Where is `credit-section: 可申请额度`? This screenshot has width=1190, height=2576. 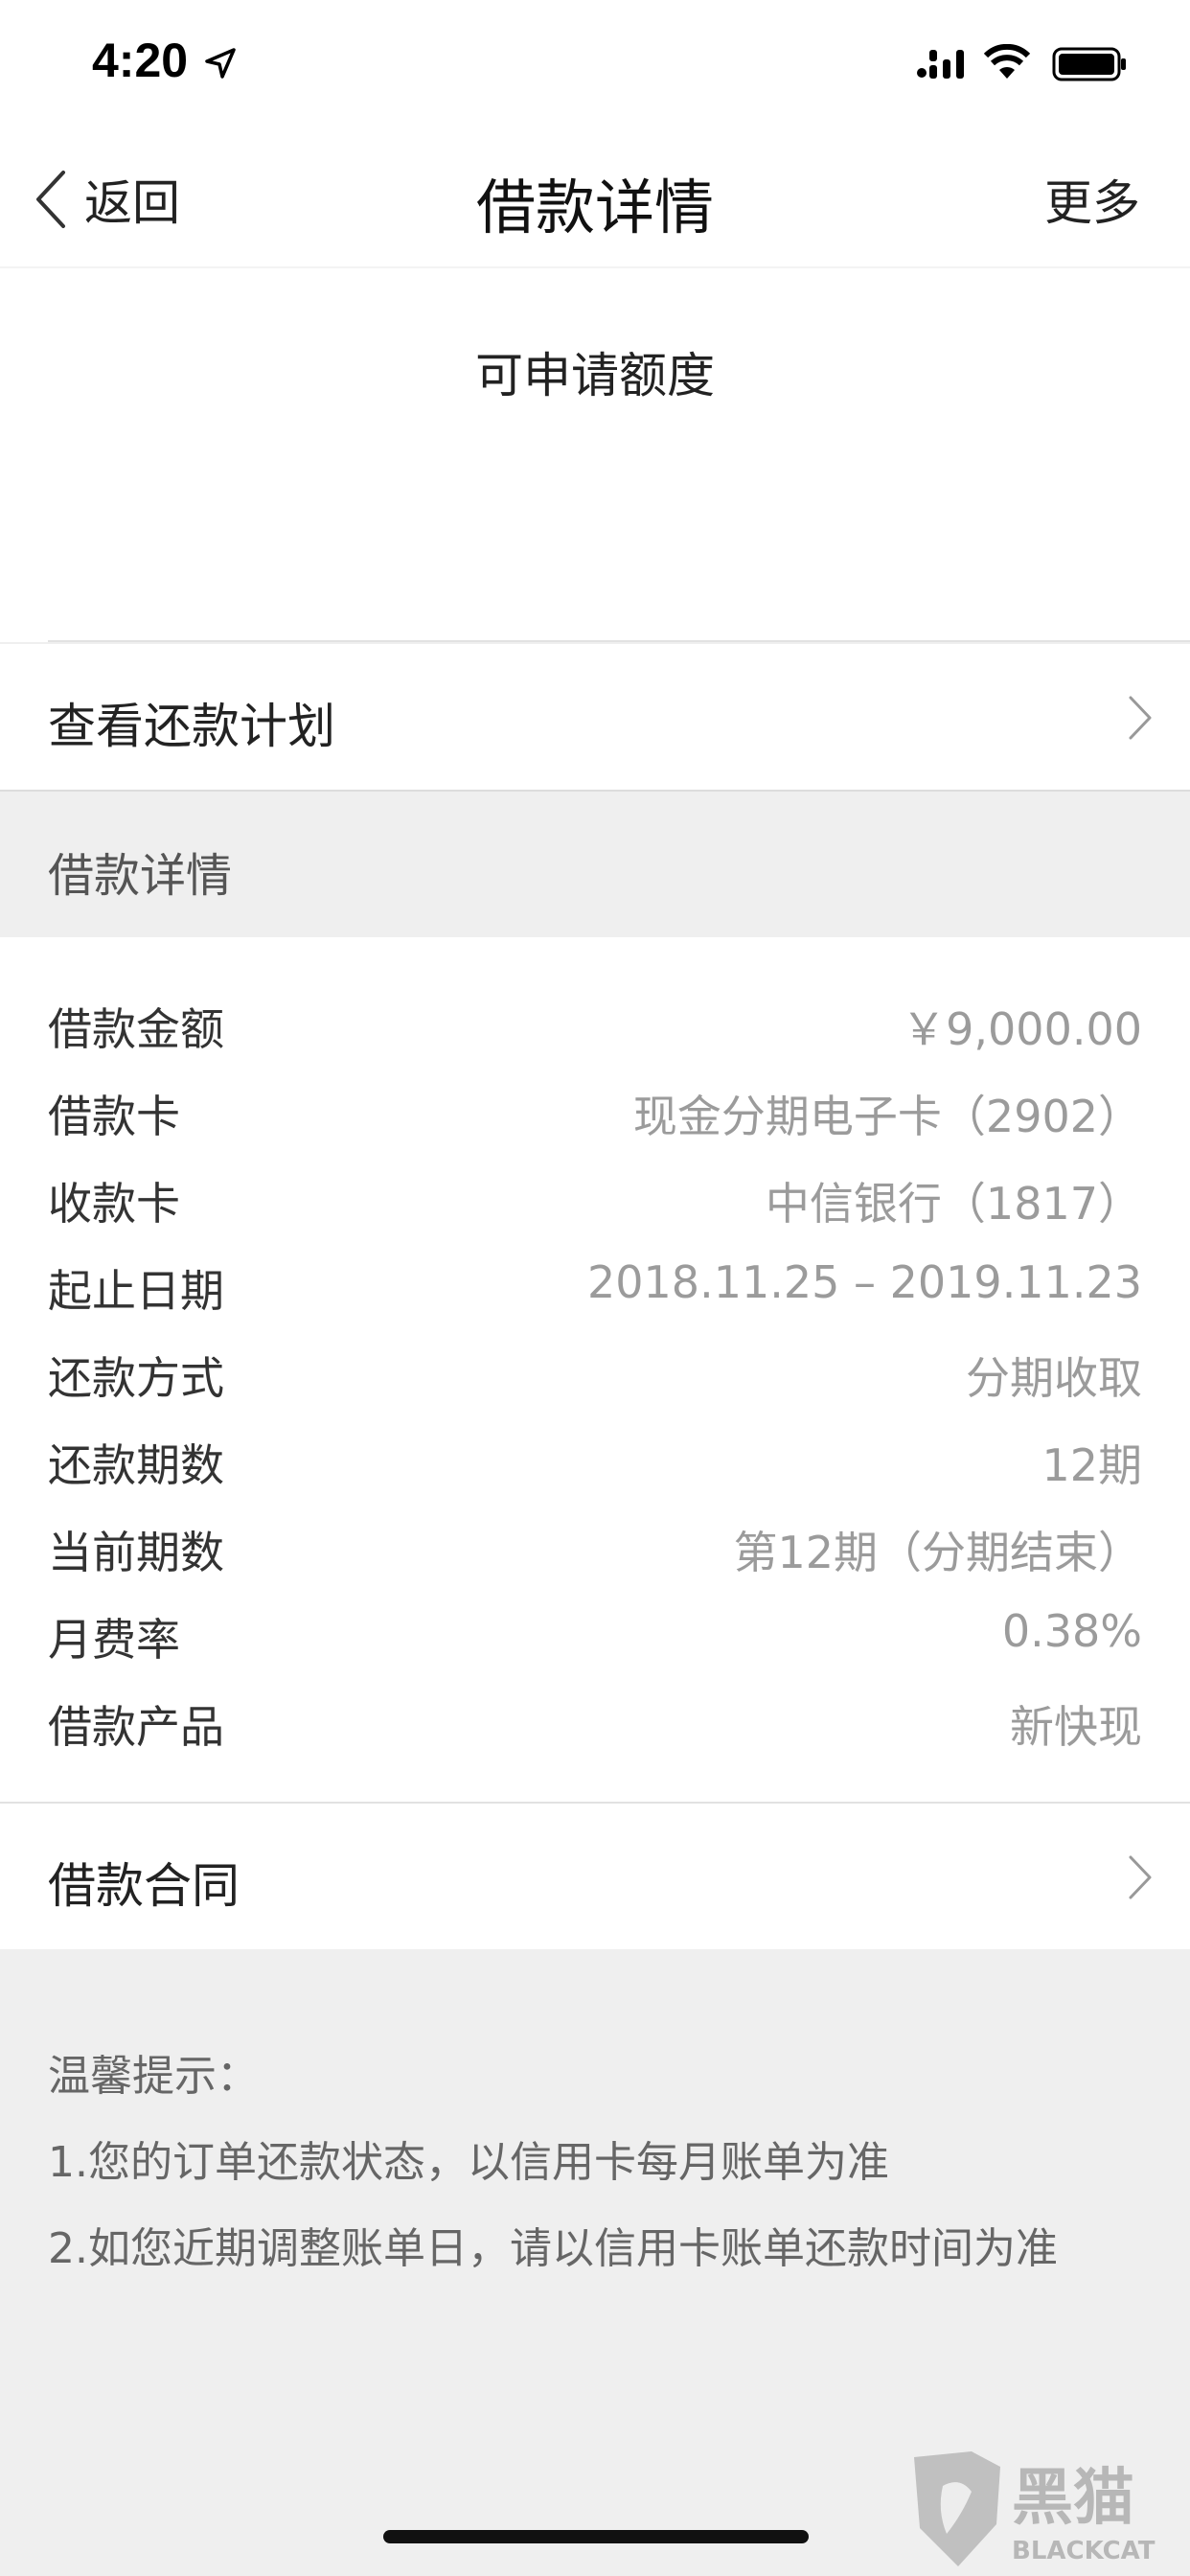
credit-section: 可申请额度 is located at coordinates (595, 455).